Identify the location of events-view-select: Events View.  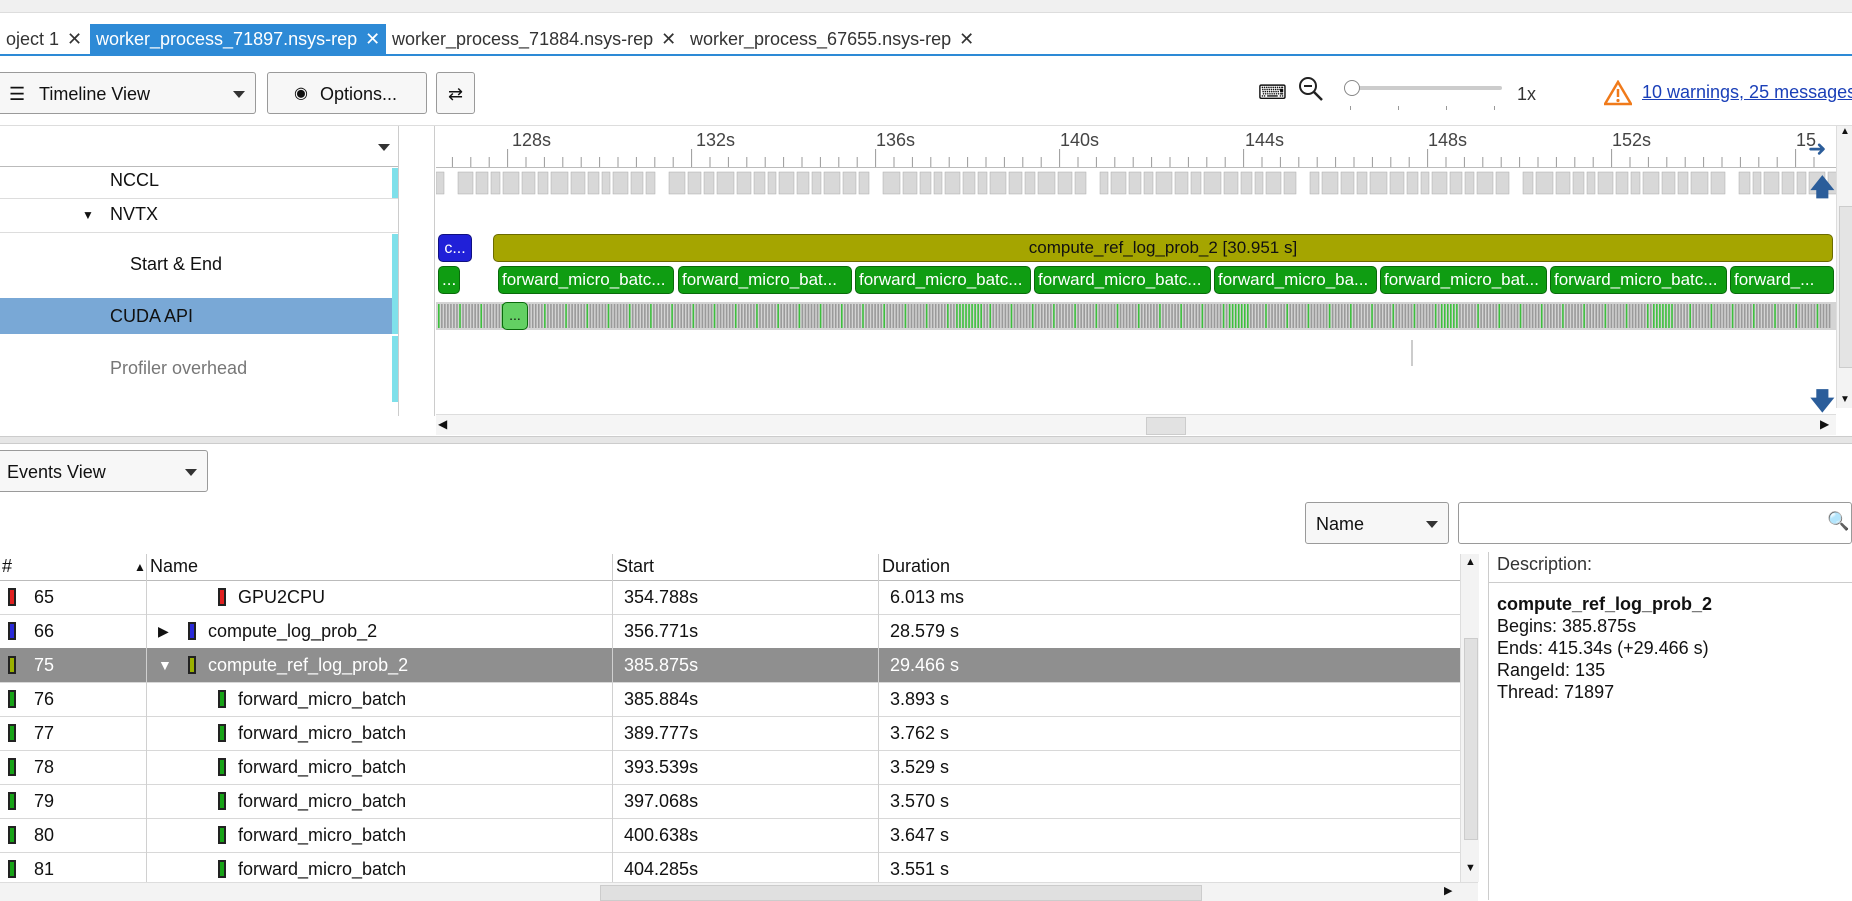
(104, 471).